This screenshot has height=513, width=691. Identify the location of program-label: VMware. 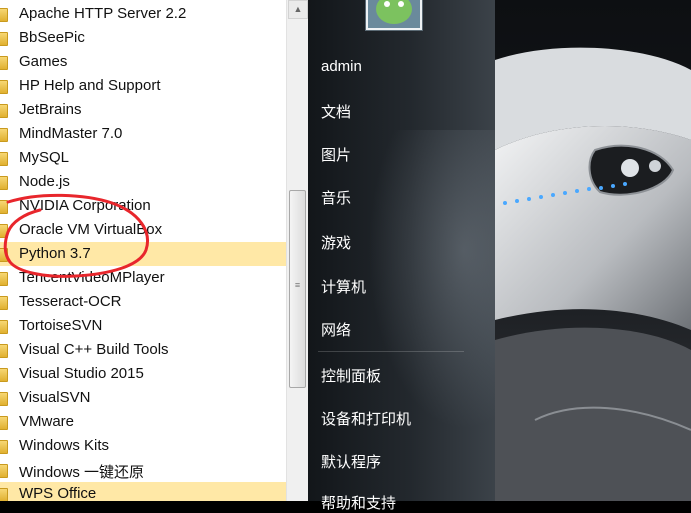
(47, 421).